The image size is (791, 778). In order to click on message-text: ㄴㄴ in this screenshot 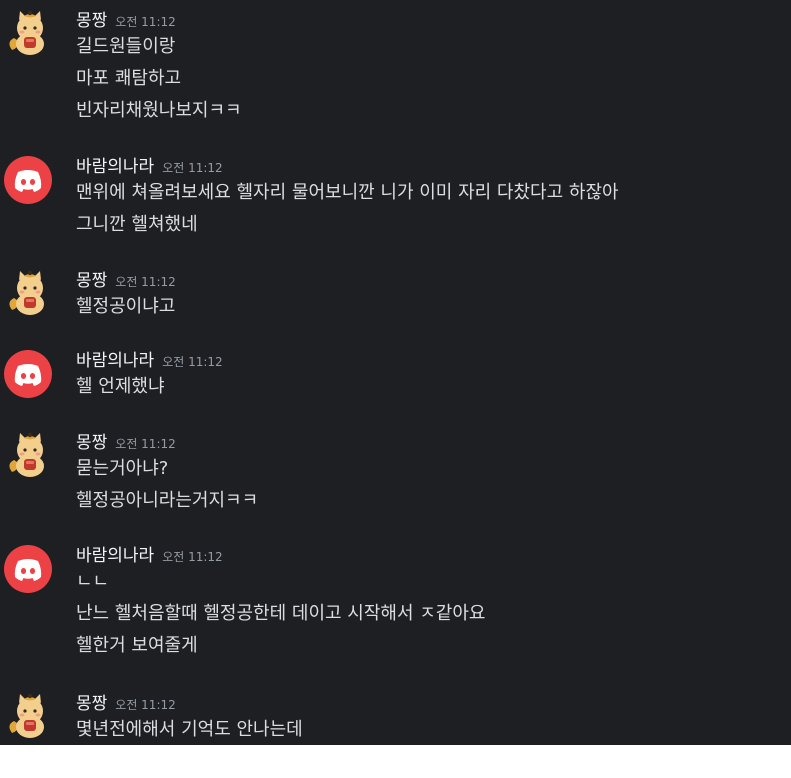, I will do `click(93, 581)`.